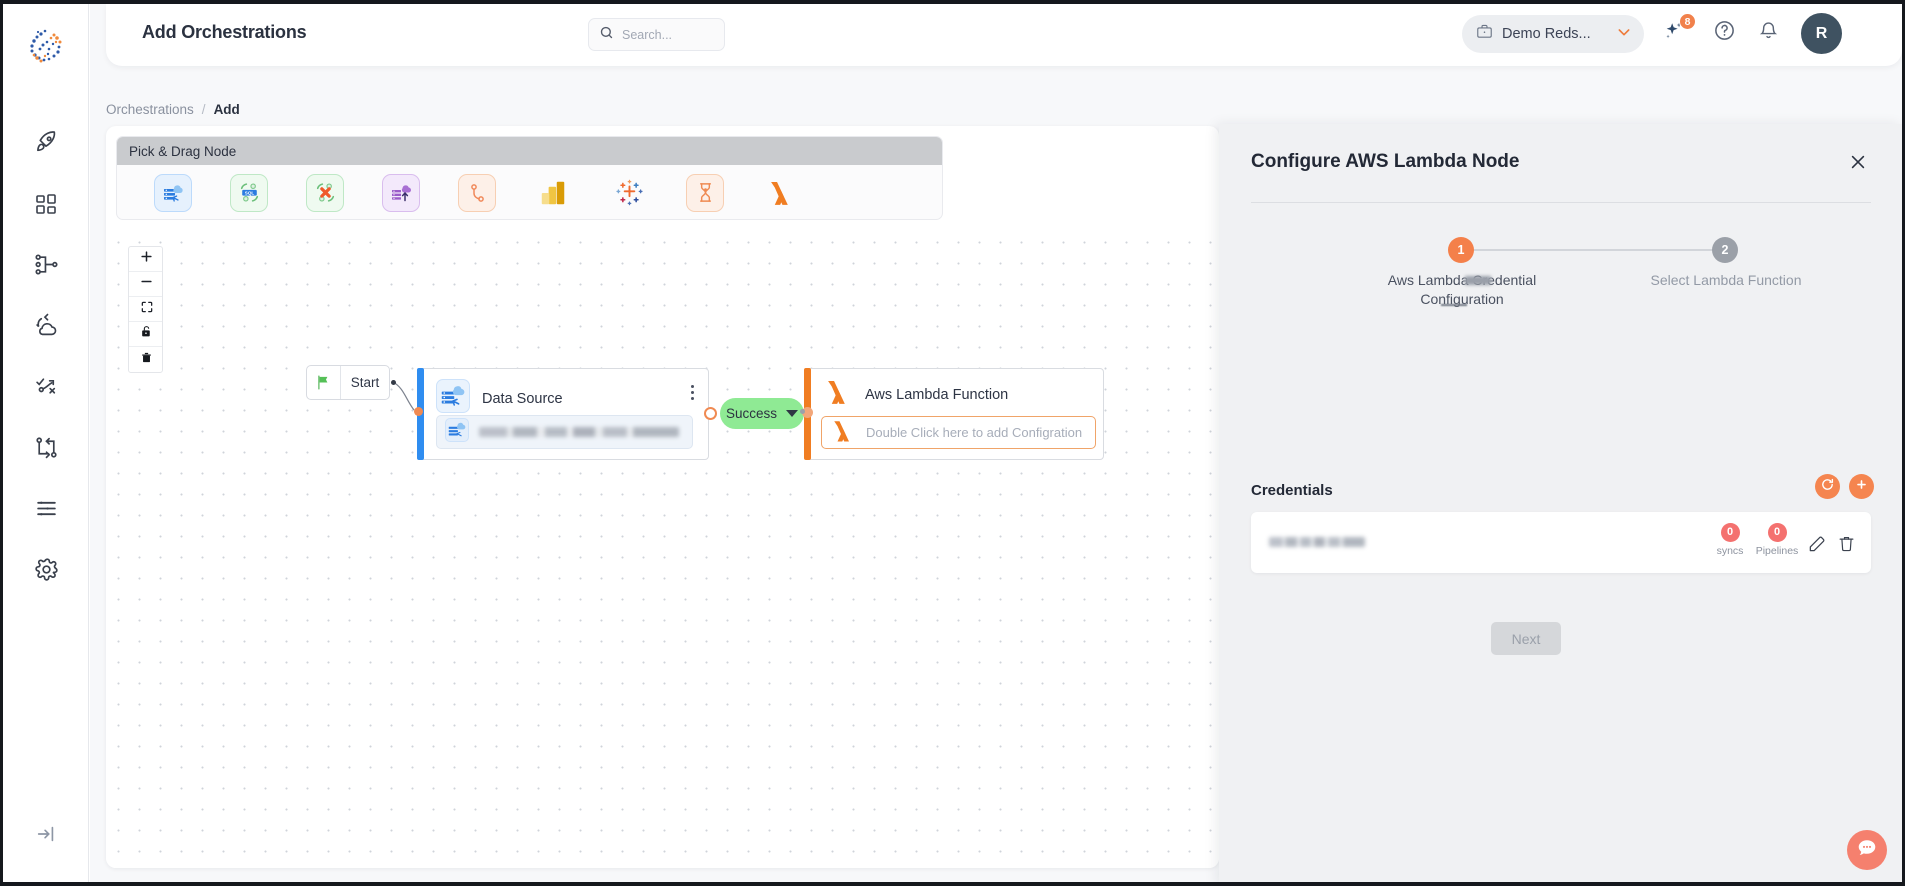  What do you see at coordinates (324, 382) in the screenshot?
I see `green-flag-icon` at bounding box center [324, 382].